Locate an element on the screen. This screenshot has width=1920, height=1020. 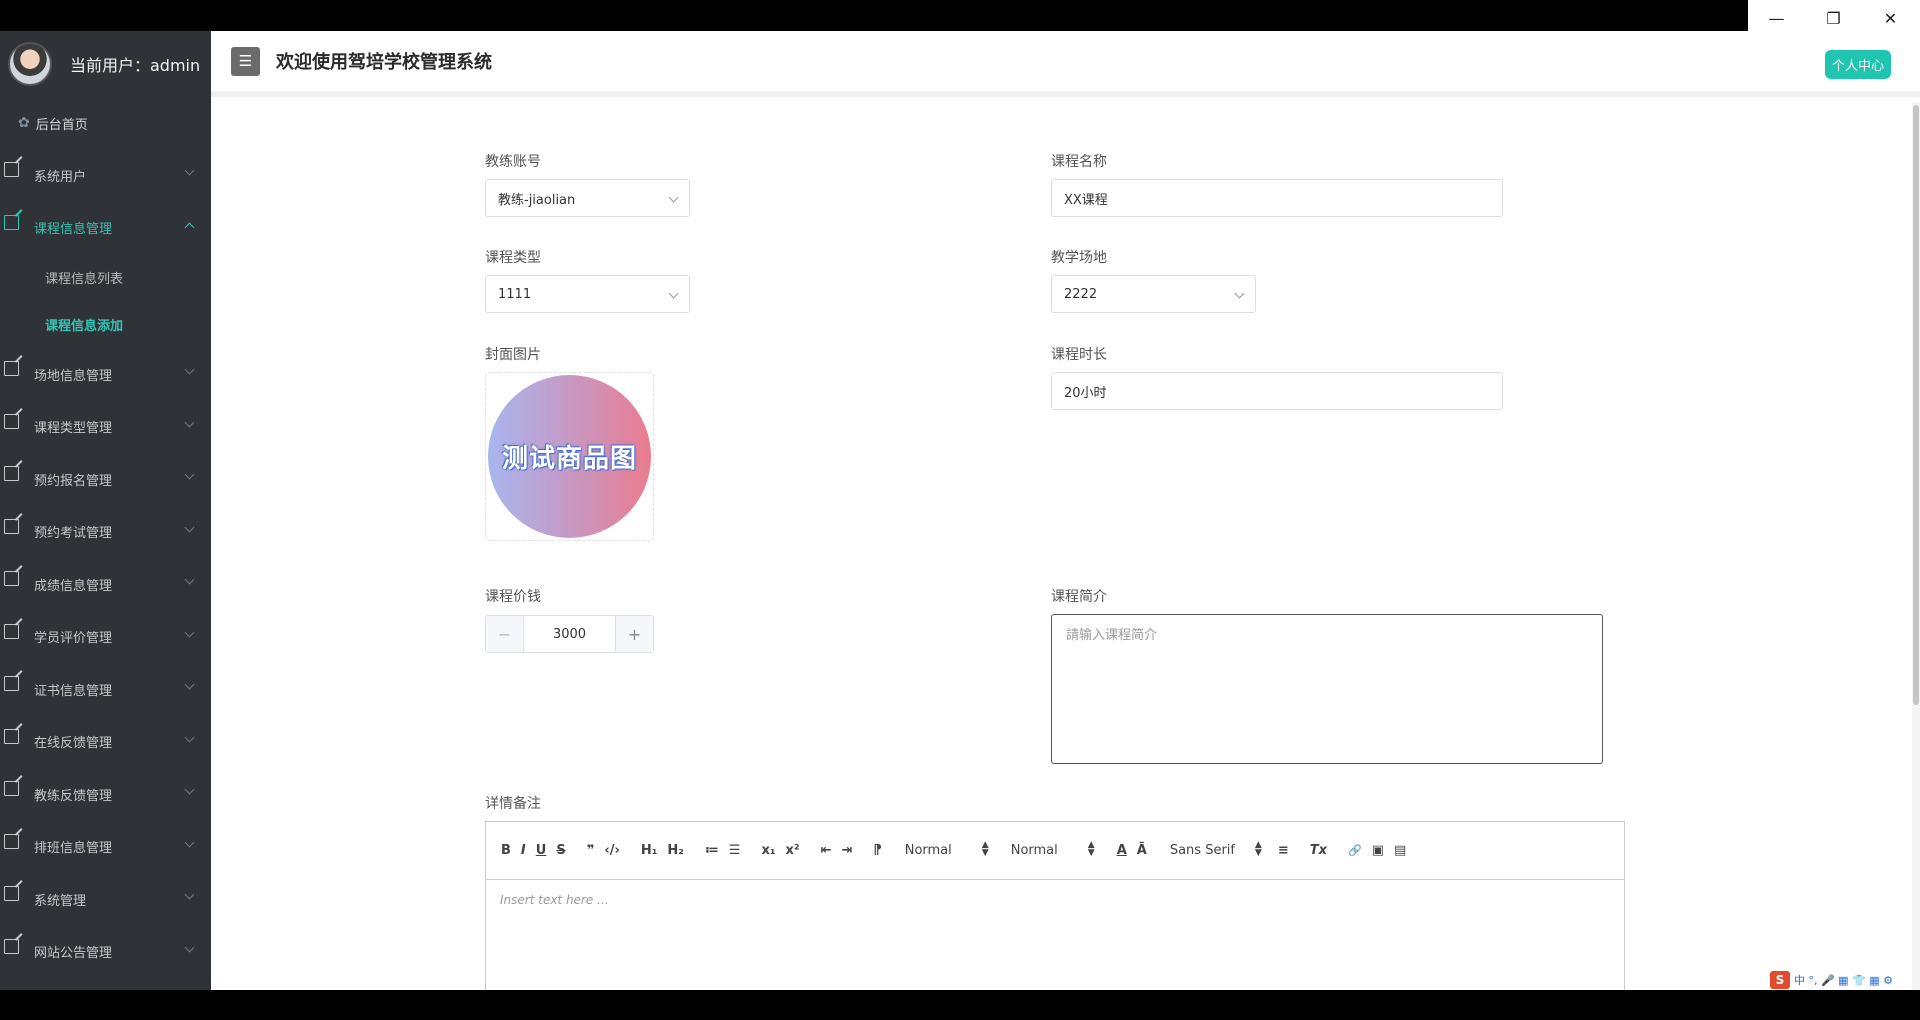
sidebar-item-home: ✿ 后台首页 is located at coordinates (105, 123).